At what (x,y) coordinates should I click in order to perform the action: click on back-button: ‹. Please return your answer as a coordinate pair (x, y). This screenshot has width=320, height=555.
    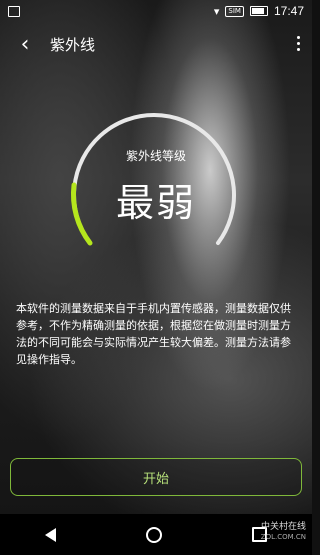
    Looking at the image, I should click on (25, 44).